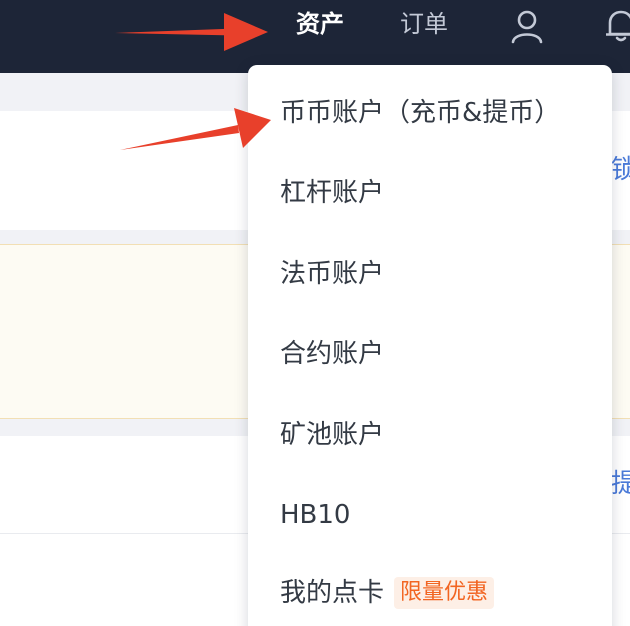 The height and width of the screenshot is (626, 630). What do you see at coordinates (332, 435) in the screenshot?
I see `menu-item-pool-account: 矿池账户` at bounding box center [332, 435].